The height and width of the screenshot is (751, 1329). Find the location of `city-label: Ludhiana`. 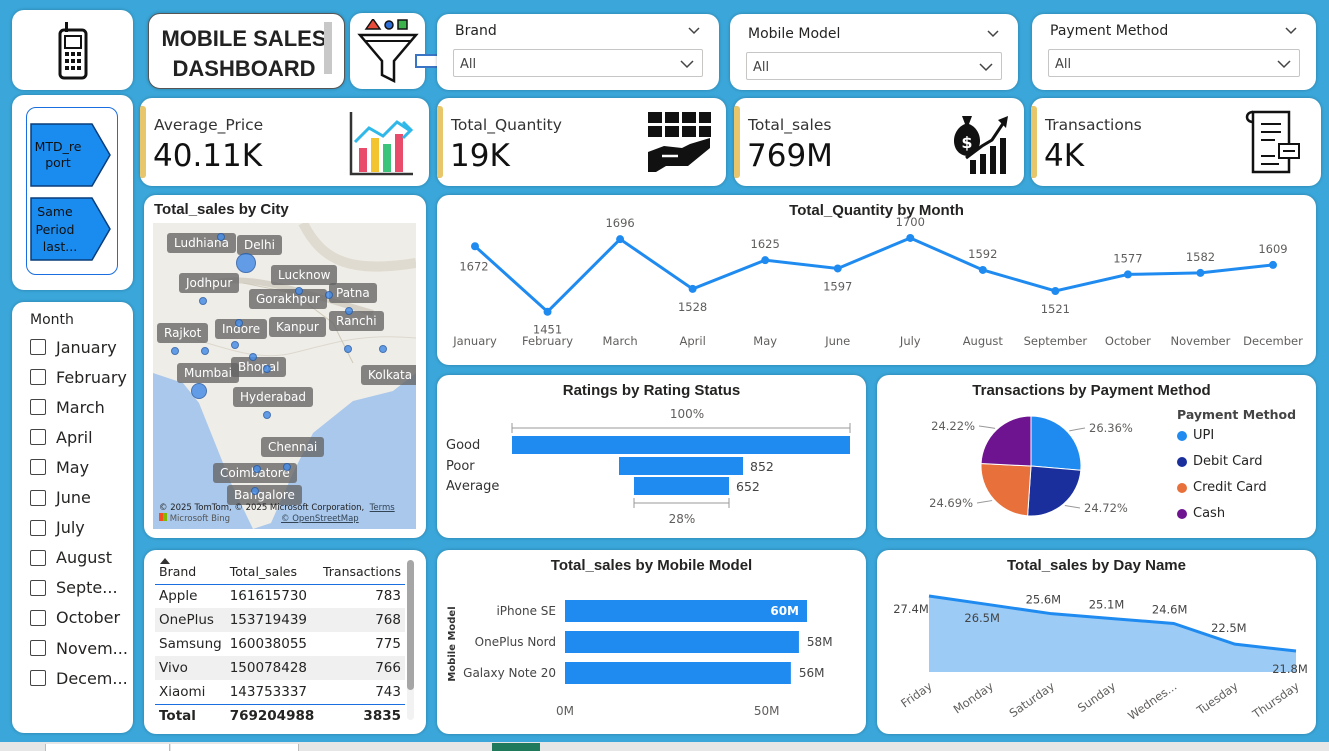

city-label: Ludhiana is located at coordinates (201, 243).